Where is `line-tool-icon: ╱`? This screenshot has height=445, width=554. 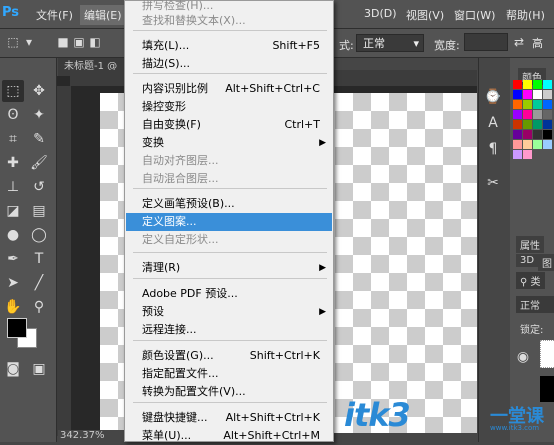
line-tool-icon: ╱ is located at coordinates (39, 283).